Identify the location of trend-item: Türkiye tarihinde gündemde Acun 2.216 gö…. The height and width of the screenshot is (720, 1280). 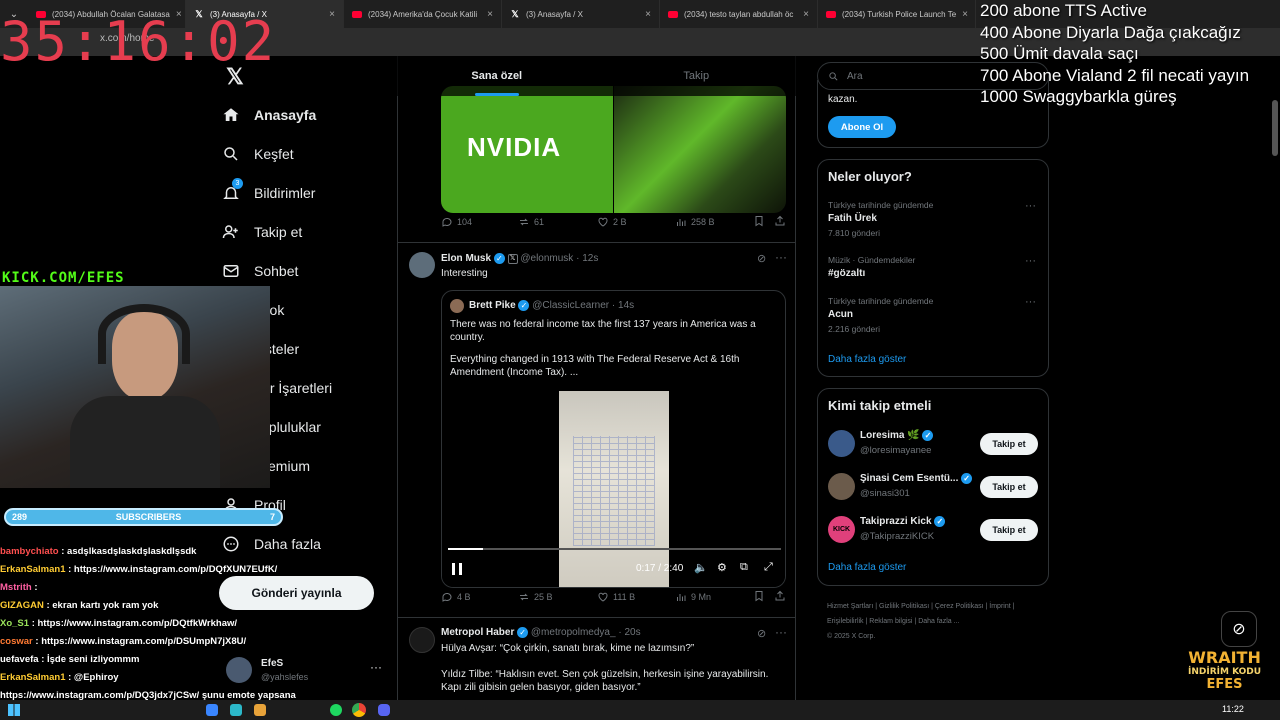
(933, 314).